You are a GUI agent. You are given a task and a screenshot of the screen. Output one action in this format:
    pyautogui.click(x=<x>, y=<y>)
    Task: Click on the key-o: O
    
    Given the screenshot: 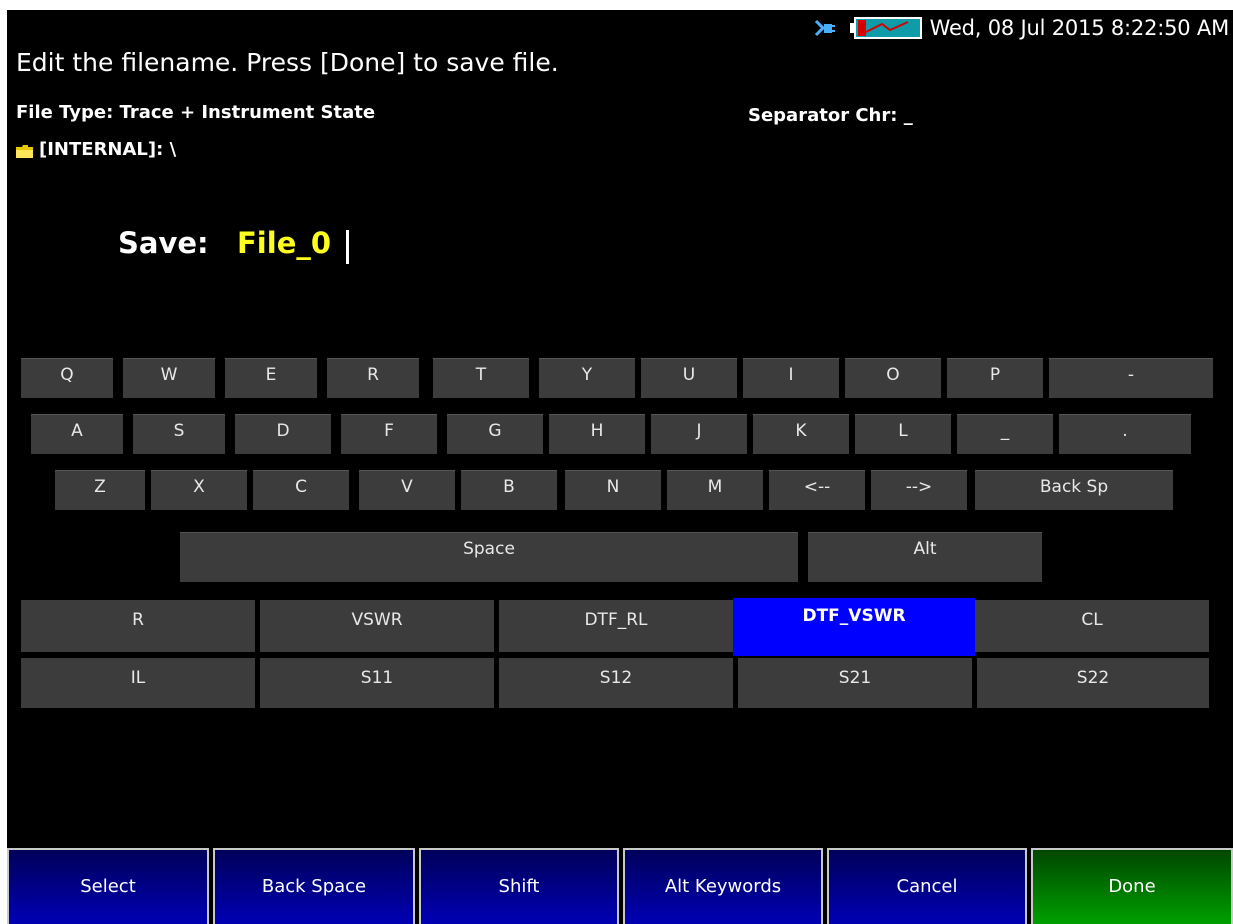 What is the action you would take?
    pyautogui.click(x=893, y=378)
    